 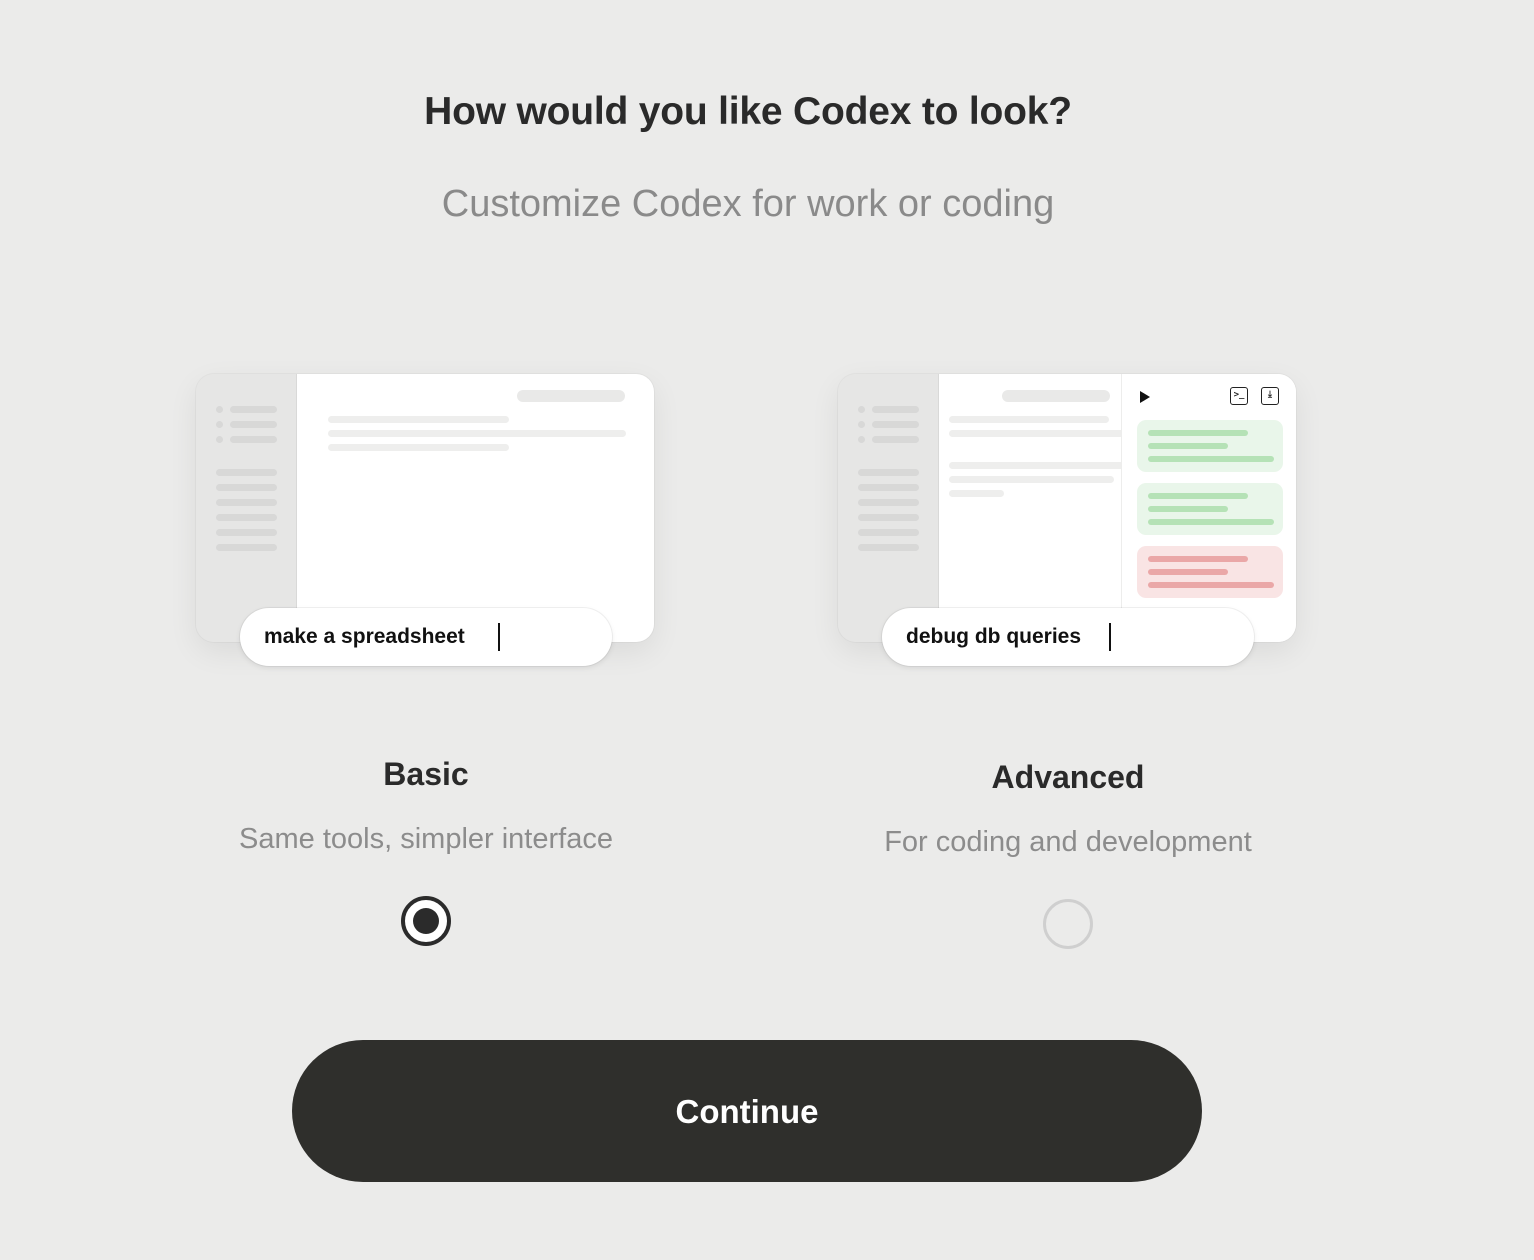 I want to click on page-title: How would you like Codex to look?, so click(x=748, y=111).